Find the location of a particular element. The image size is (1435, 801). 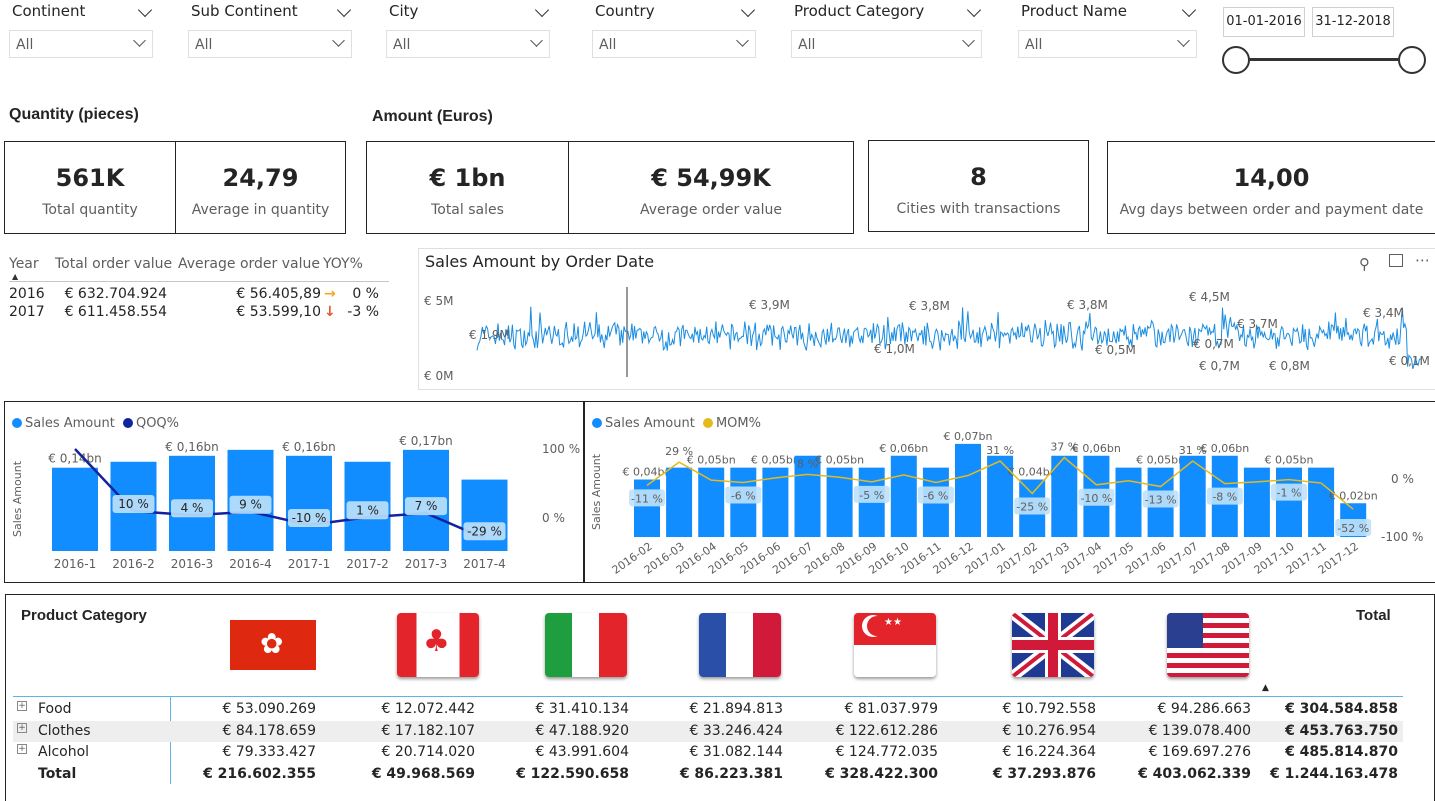

uk-flag-icon is located at coordinates (1053, 645).